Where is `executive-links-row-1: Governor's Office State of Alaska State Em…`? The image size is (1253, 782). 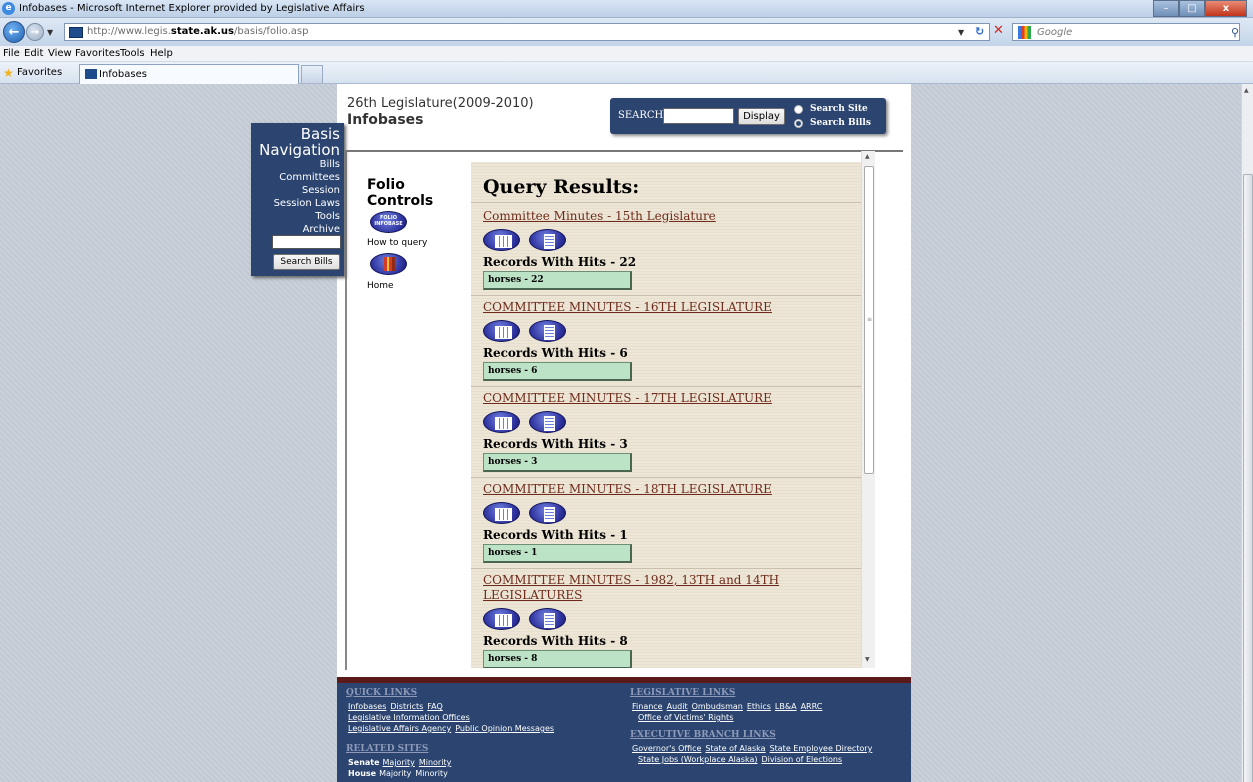 executive-links-row-1: Governor's Office State of Alaska State Em… is located at coordinates (754, 748).